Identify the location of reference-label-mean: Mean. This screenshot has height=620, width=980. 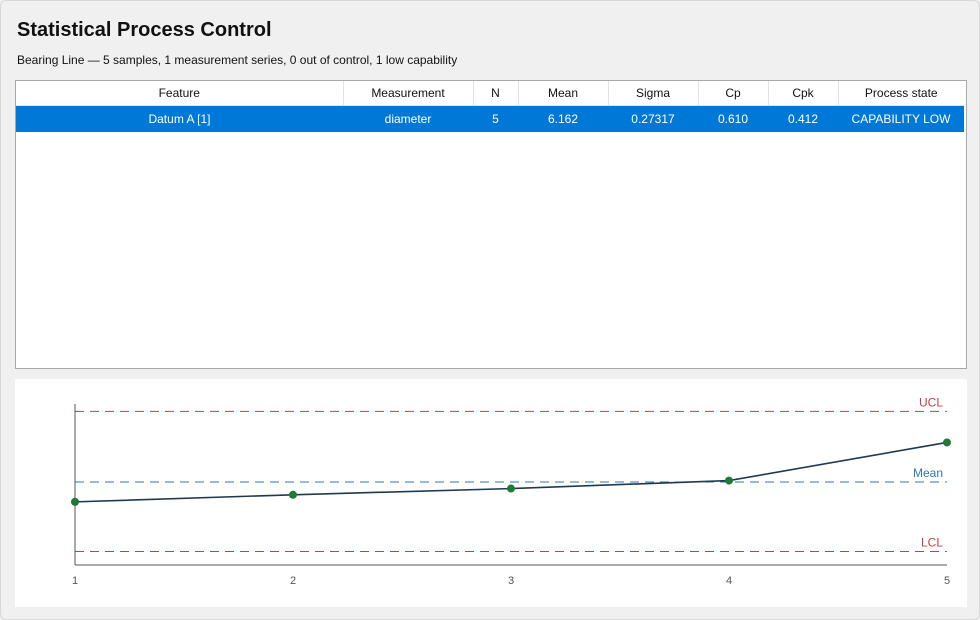
(928, 473).